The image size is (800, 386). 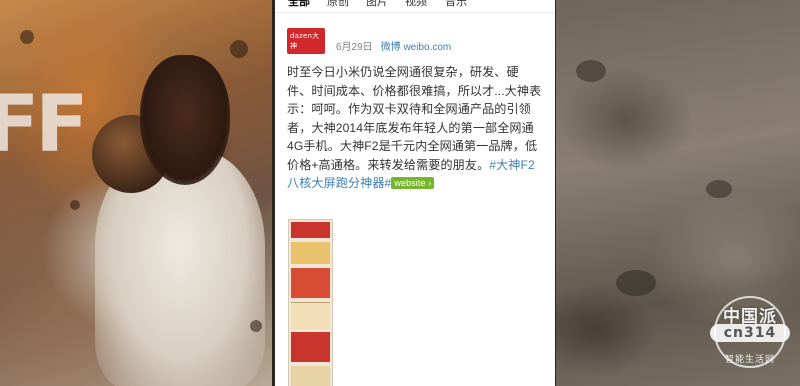 I want to click on avatar-brand-text: dazen大神, so click(x=305, y=41).